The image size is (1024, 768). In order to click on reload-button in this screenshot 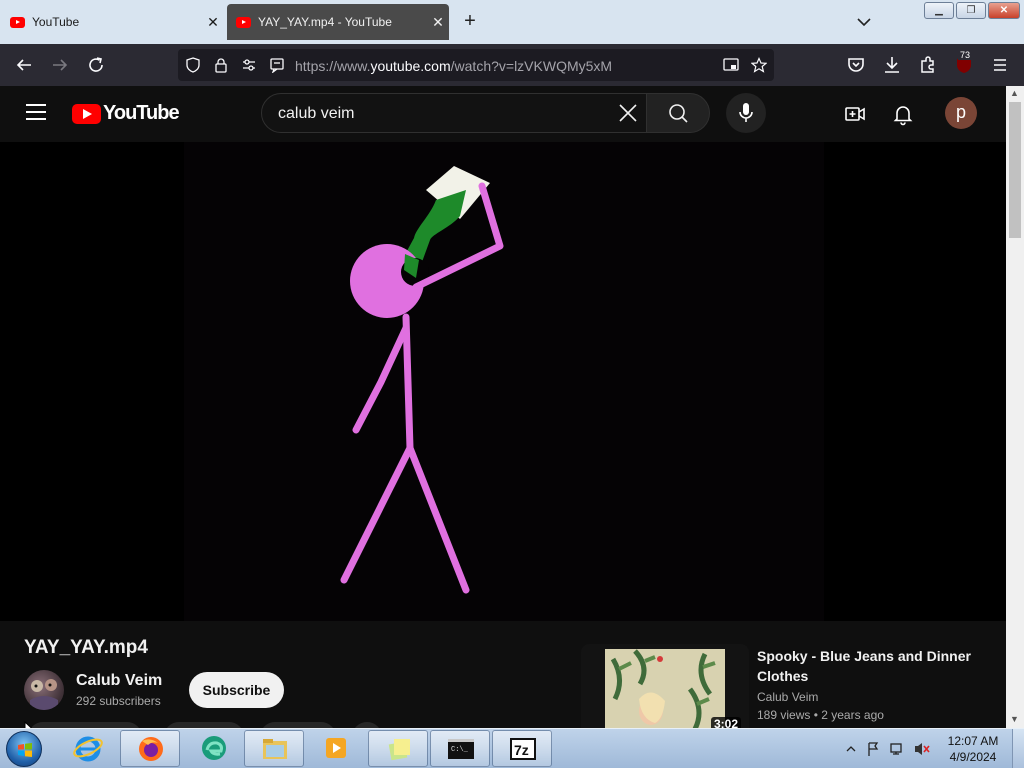, I will do `click(96, 65)`.